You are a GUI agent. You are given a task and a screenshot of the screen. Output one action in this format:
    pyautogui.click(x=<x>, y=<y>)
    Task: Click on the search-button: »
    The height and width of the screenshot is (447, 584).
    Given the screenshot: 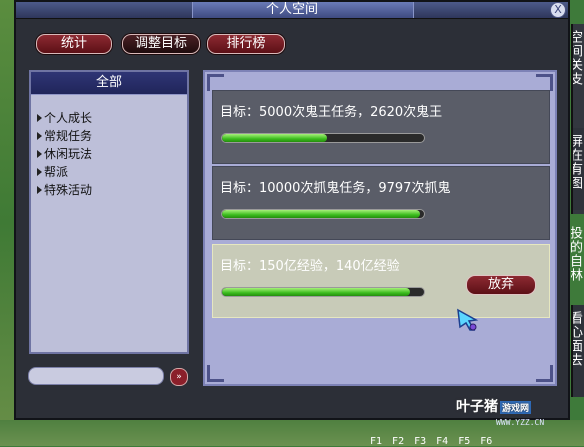 What is the action you would take?
    pyautogui.click(x=179, y=377)
    